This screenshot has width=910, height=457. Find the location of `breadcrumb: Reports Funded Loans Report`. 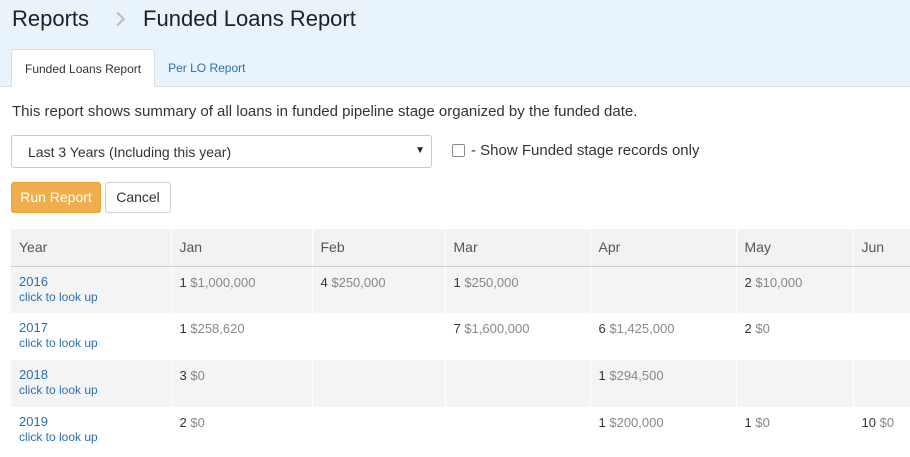

breadcrumb: Reports Funded Loans Report is located at coordinates (184, 19).